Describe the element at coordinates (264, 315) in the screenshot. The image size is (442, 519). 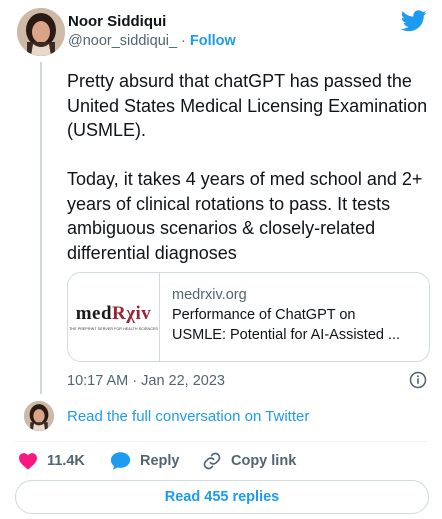
I see `card-title-line1: Performance of ChatGPT on` at that location.